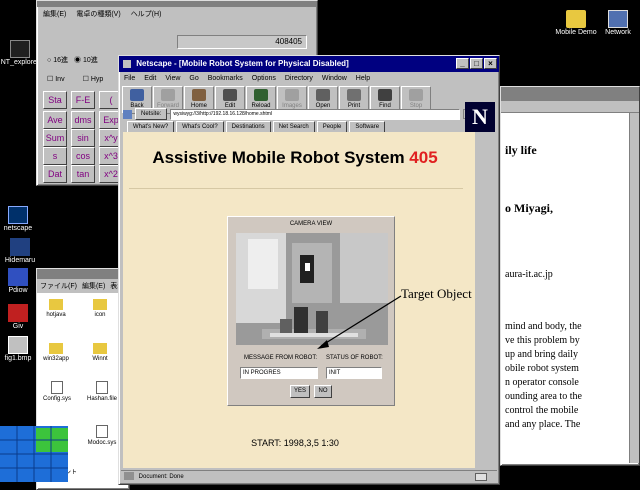  I want to click on yes-button: YES, so click(300, 391).